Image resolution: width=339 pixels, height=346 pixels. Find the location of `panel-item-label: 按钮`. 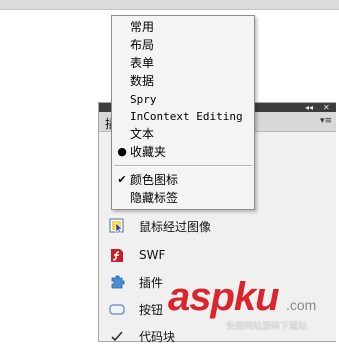

panel-item-label: 按钮 is located at coordinates (151, 309).